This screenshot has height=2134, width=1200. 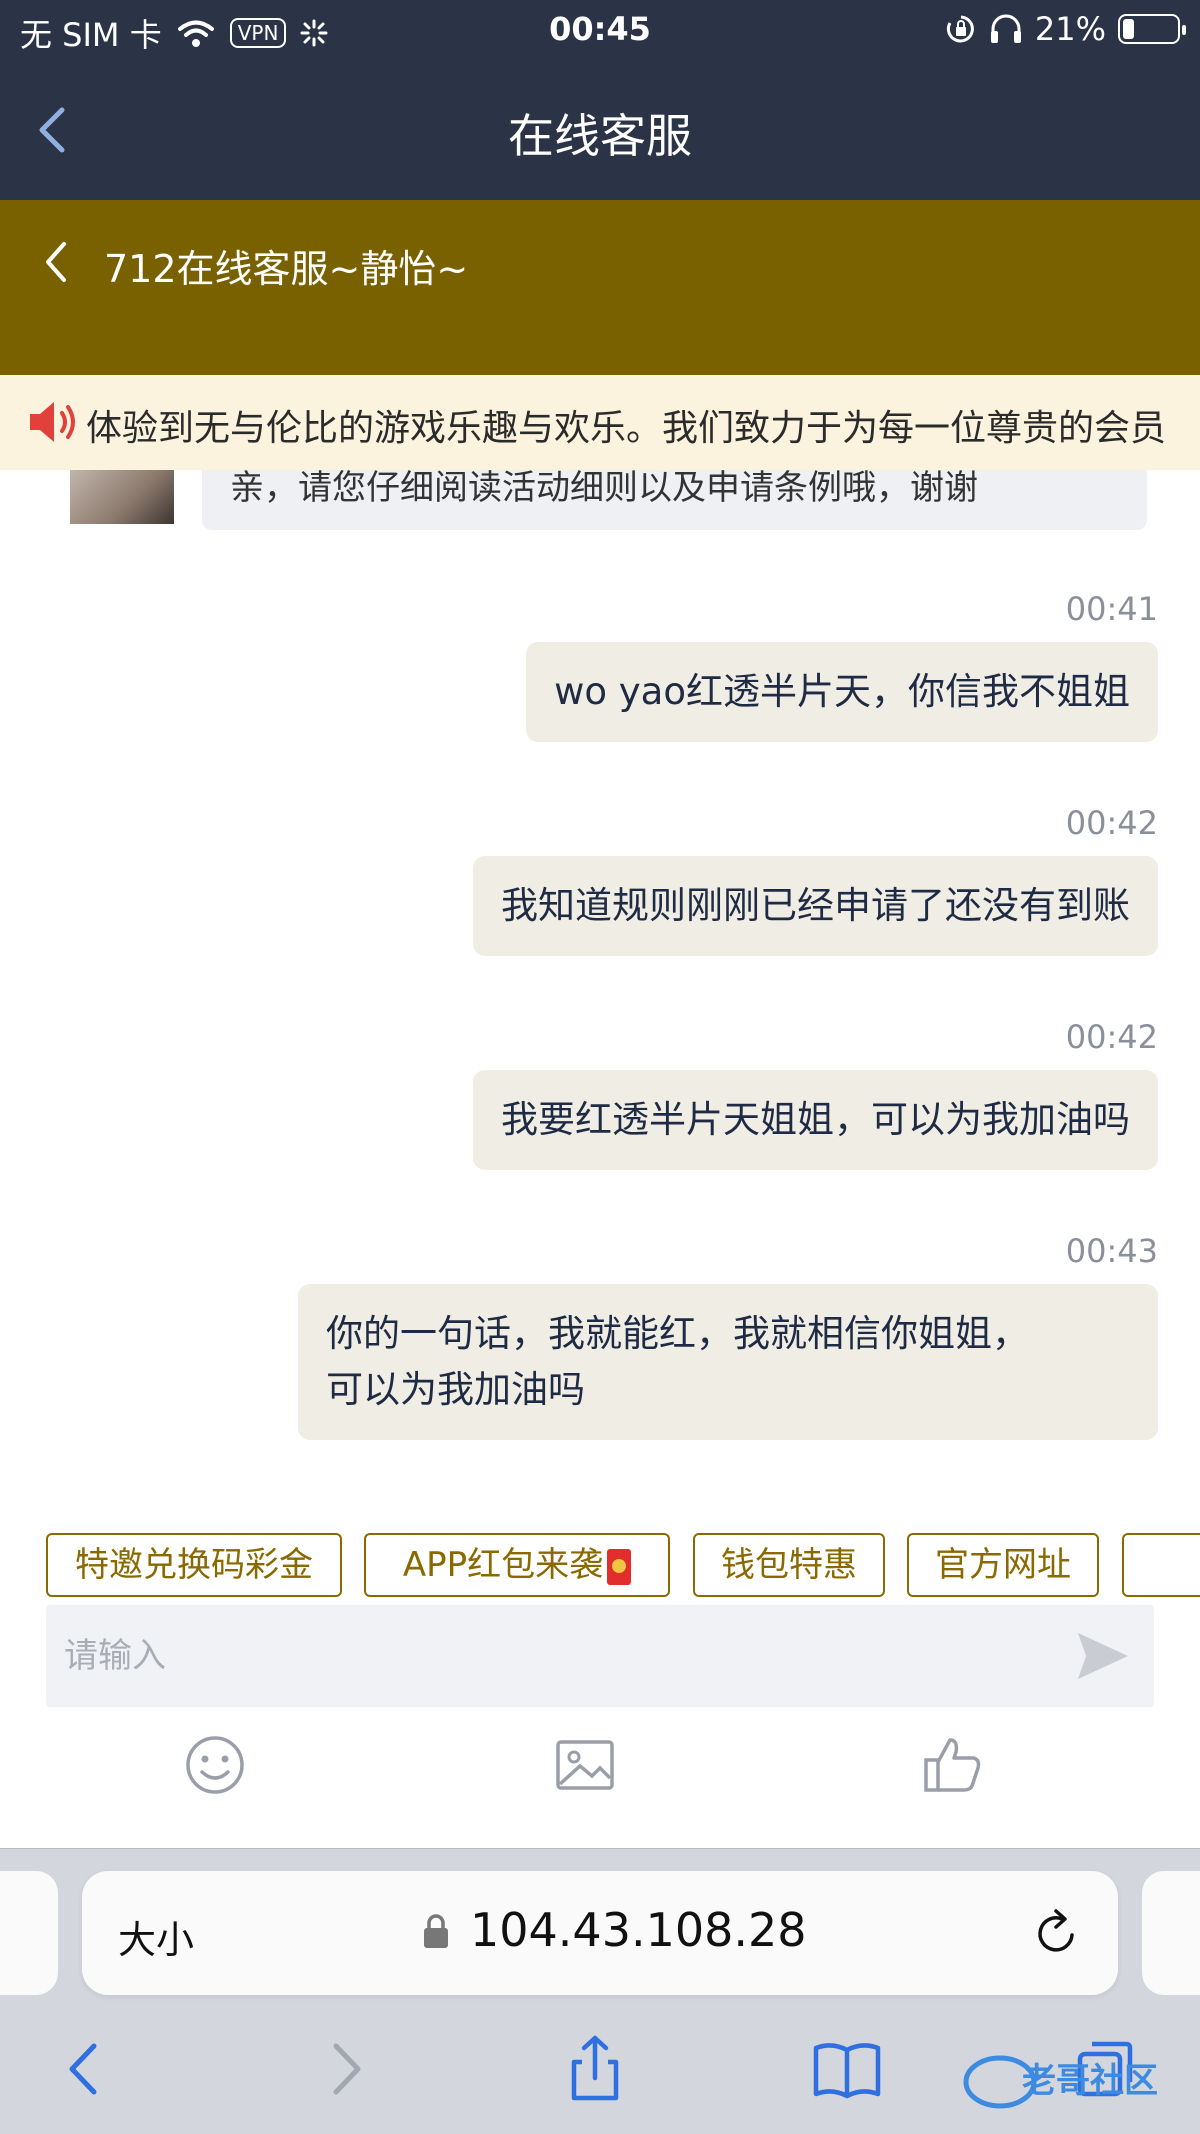 What do you see at coordinates (503, 1565) in the screenshot?
I see `quick-reply-label: APP红包来袭` at bounding box center [503, 1565].